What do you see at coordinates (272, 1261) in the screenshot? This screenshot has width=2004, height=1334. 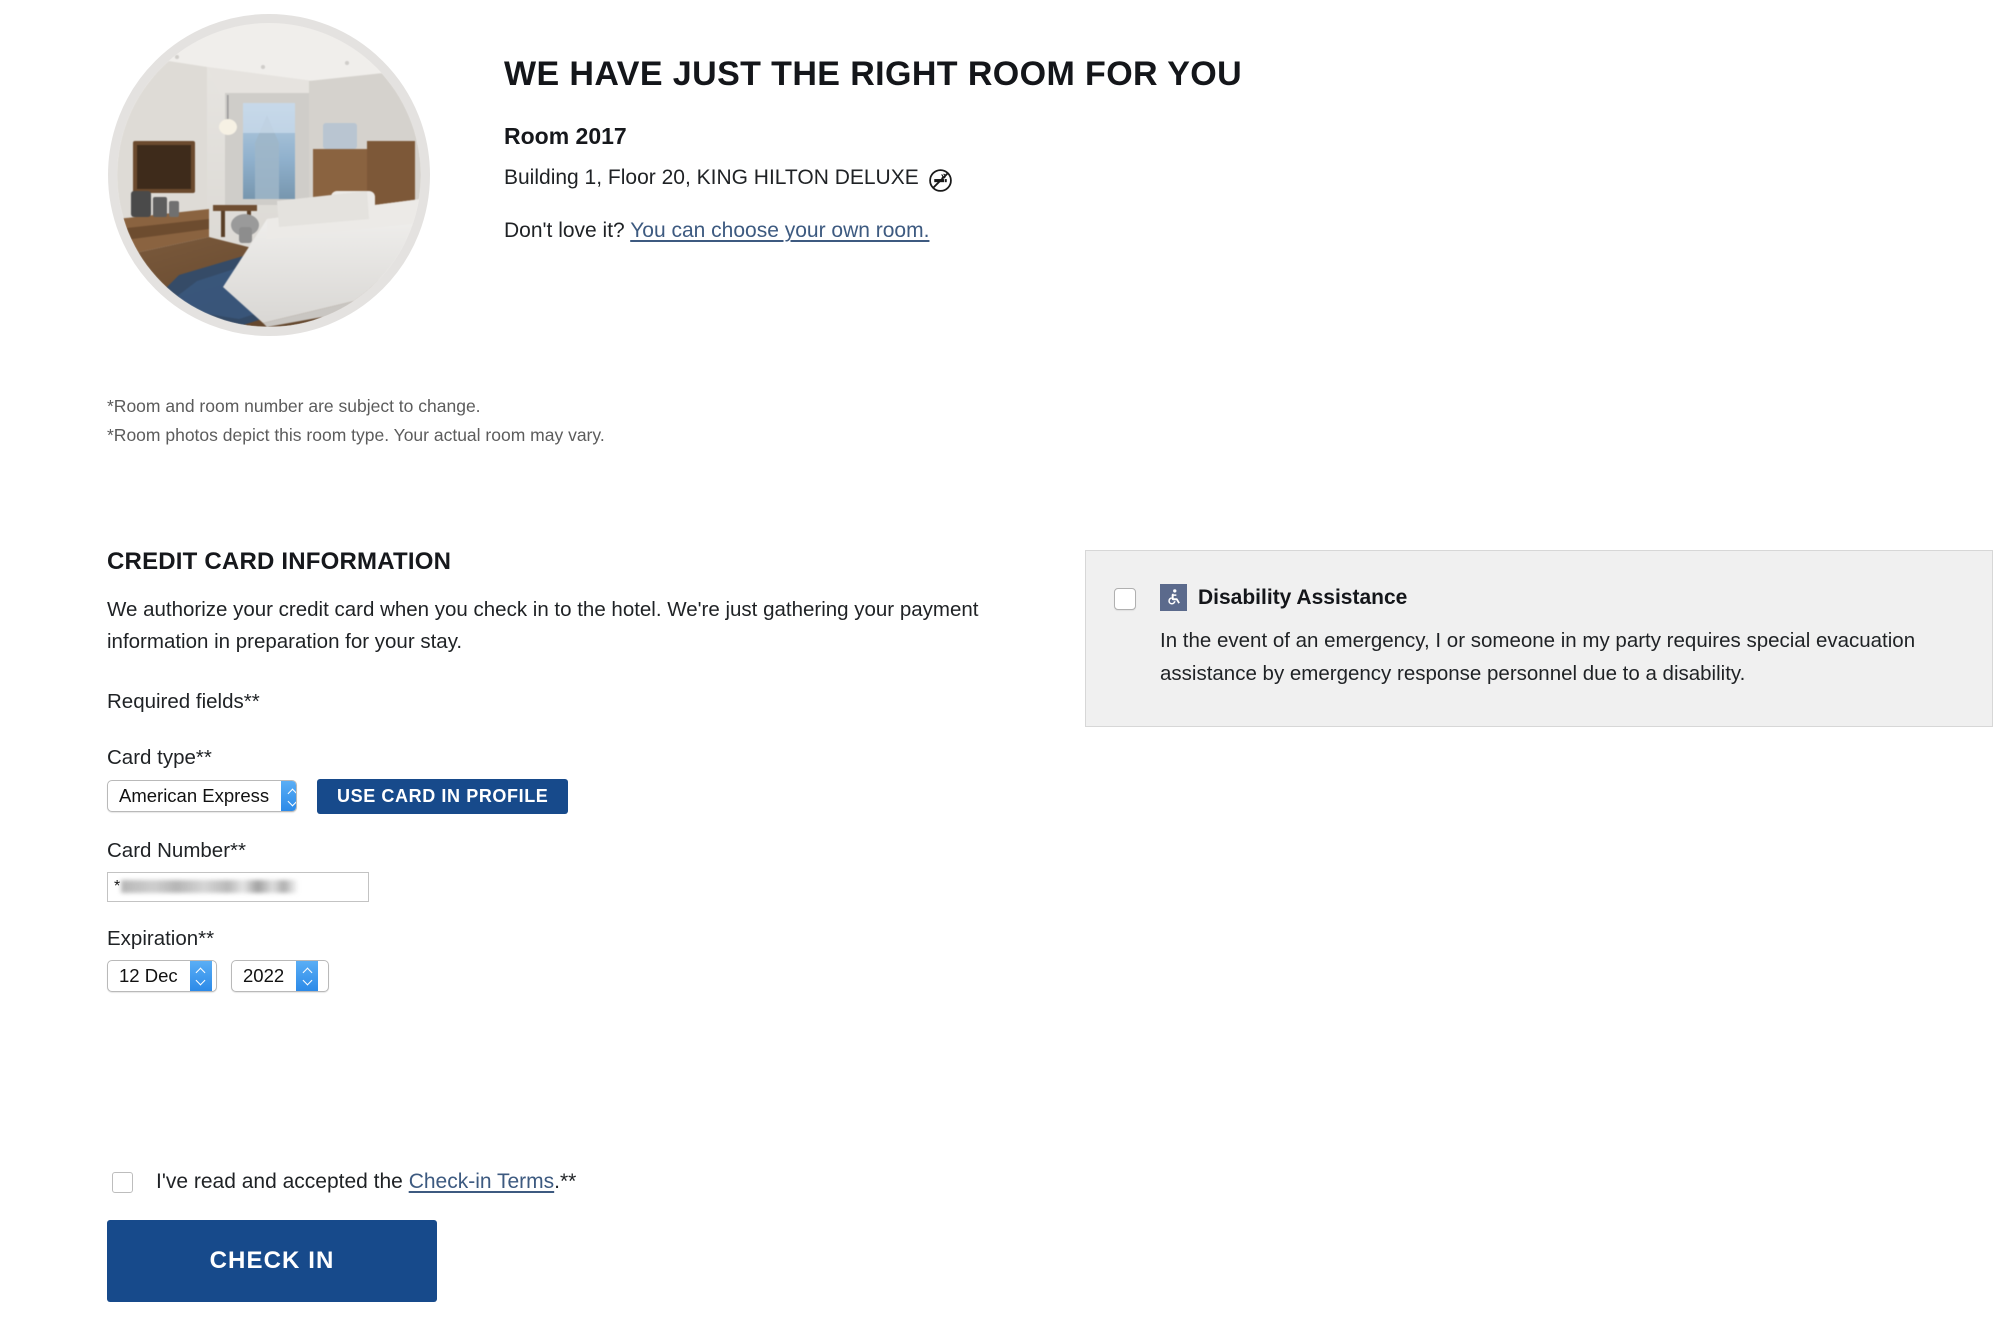 I see `check-in-button: CHECK IN` at bounding box center [272, 1261].